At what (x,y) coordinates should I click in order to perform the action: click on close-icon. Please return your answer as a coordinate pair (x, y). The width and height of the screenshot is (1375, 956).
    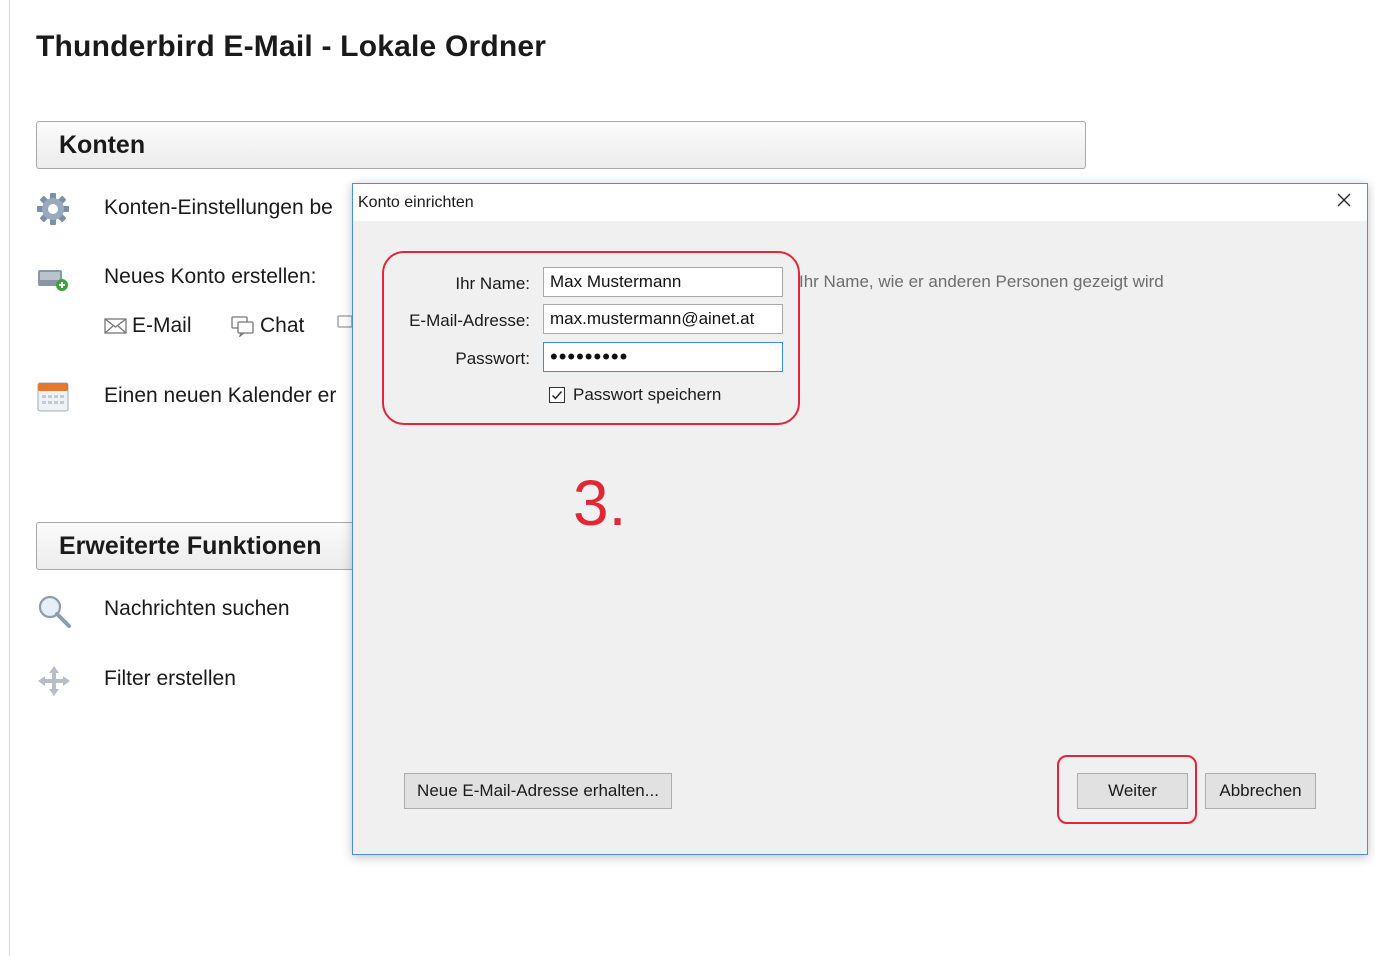
    Looking at the image, I should click on (1344, 202).